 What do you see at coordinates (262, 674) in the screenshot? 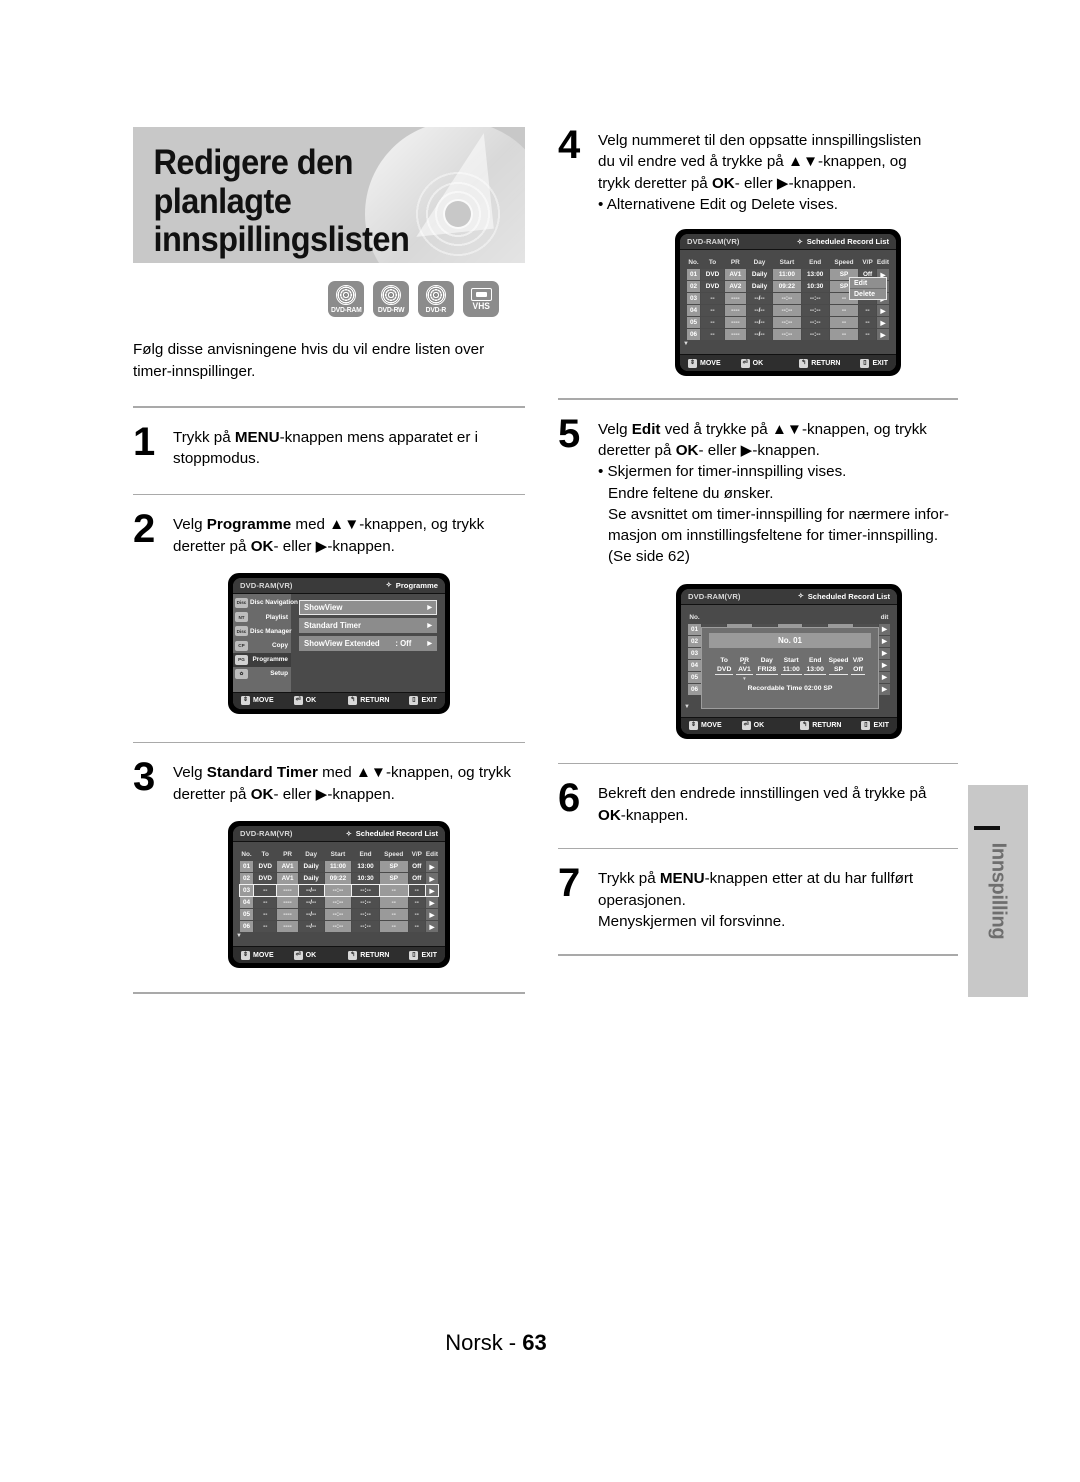
I see `sidebar-item-setup: ✿ Setup` at bounding box center [262, 674].